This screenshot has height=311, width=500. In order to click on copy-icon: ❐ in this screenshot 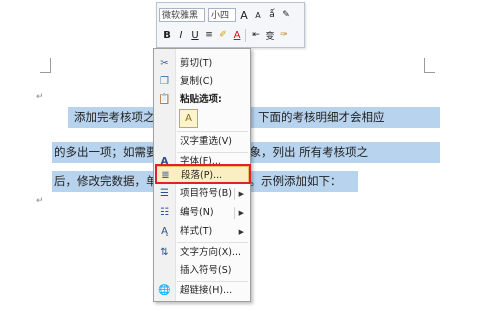, I will do `click(164, 81)`.